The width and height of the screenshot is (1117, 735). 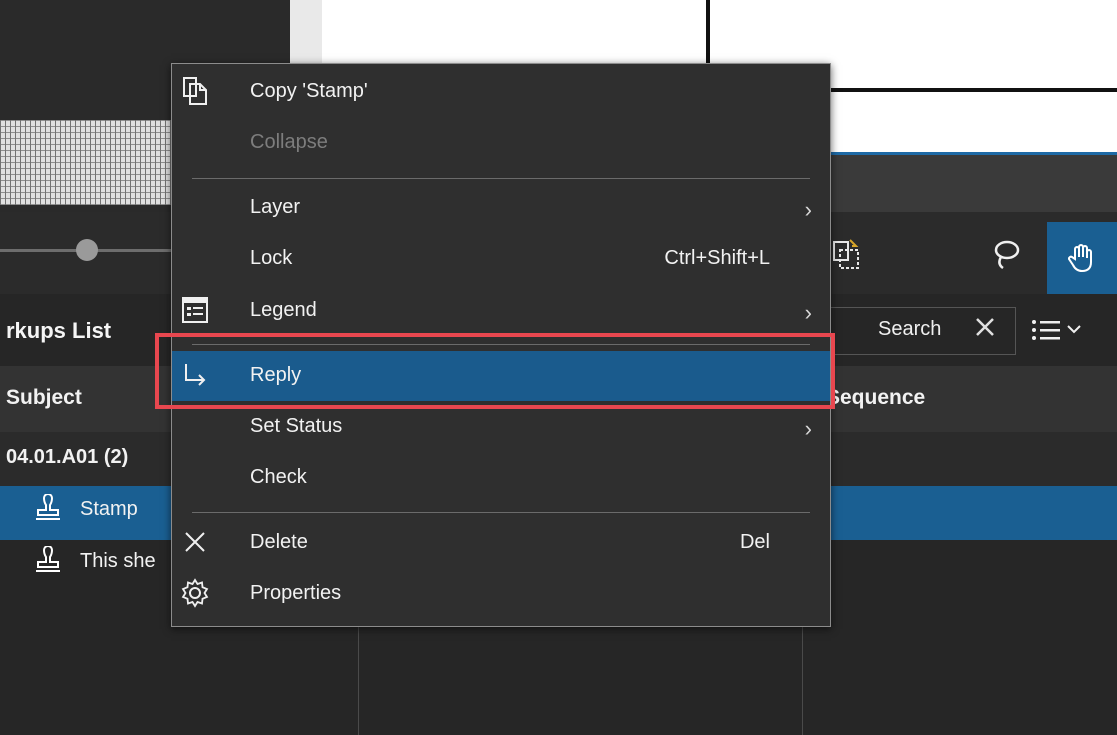 What do you see at coordinates (501, 208) in the screenshot?
I see `menu-item-layer: Layer ›` at bounding box center [501, 208].